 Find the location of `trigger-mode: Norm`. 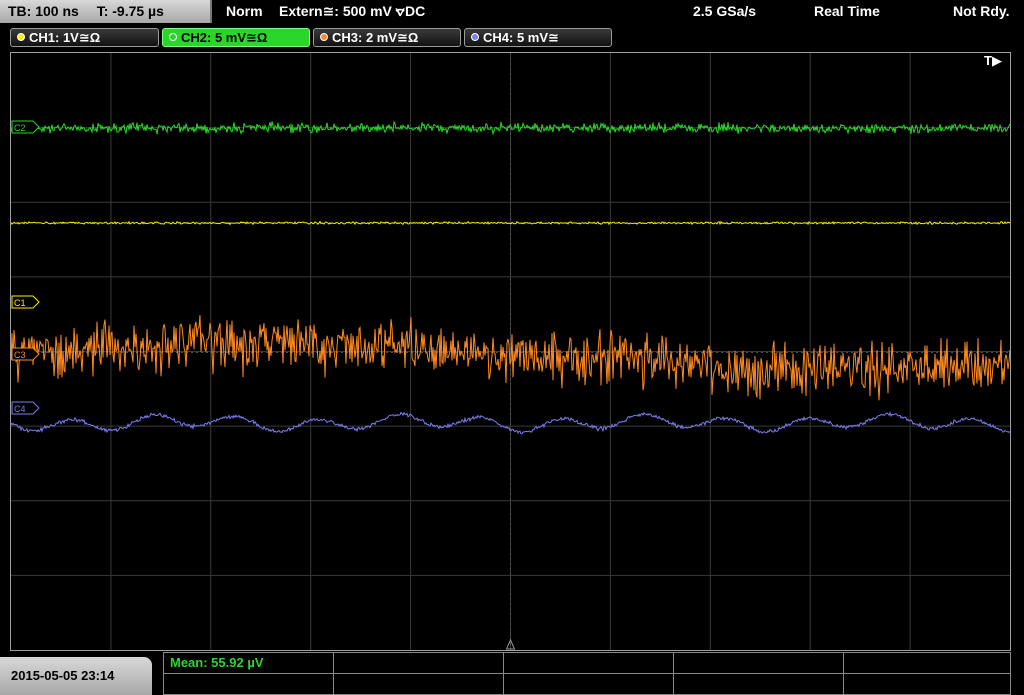

trigger-mode: Norm is located at coordinates (244, 11).